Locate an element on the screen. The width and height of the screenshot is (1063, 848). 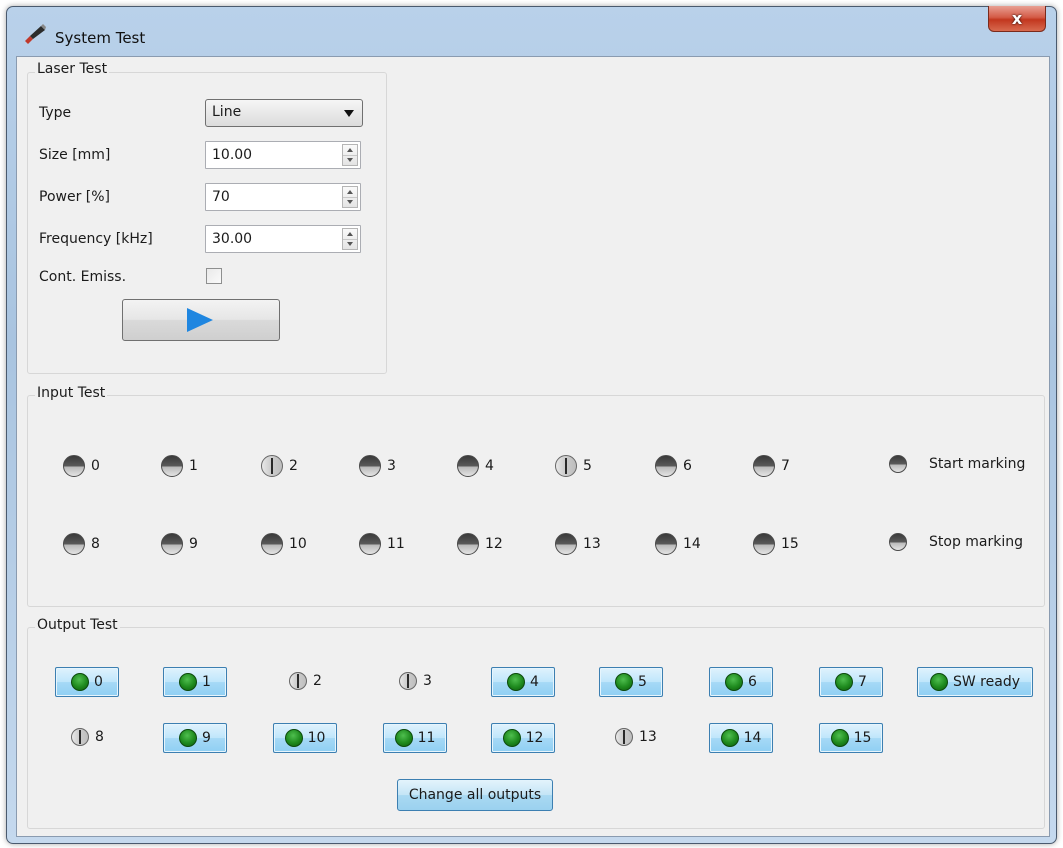
input-indicator: 1 is located at coordinates (179, 466).